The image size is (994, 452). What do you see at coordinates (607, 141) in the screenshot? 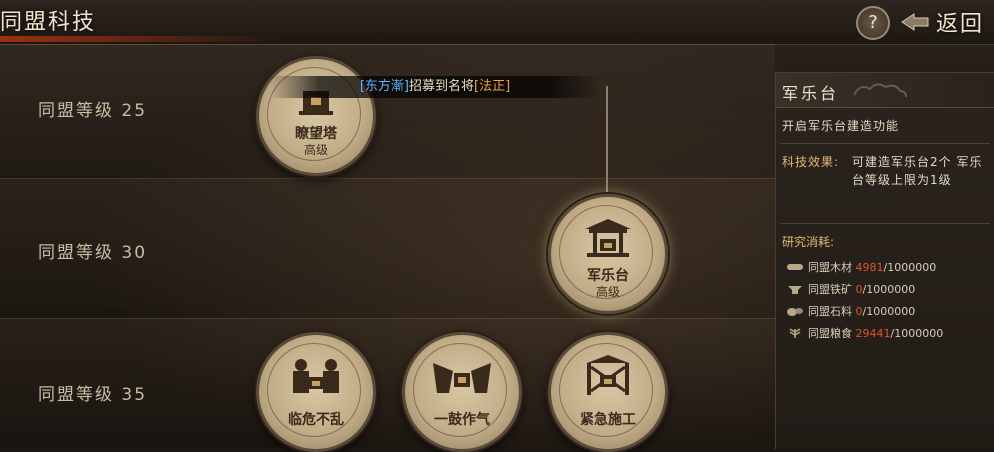
I see `tech-connector-line` at bounding box center [607, 141].